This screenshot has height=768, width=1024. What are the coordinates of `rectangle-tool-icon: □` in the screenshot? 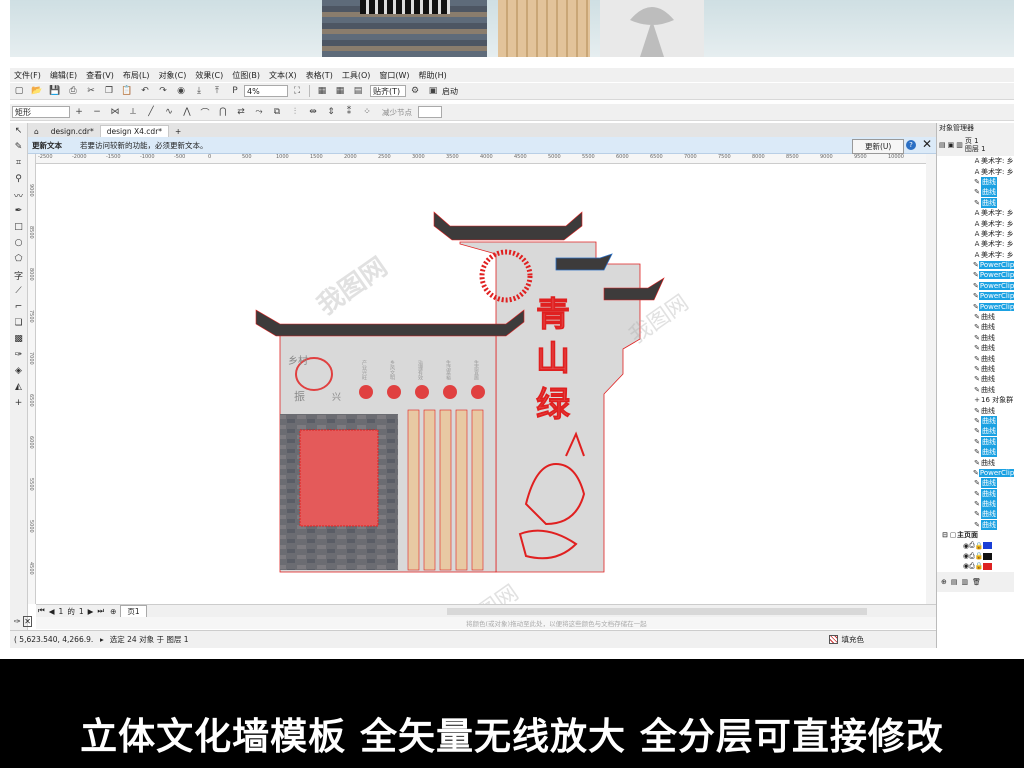 It's located at (18, 227).